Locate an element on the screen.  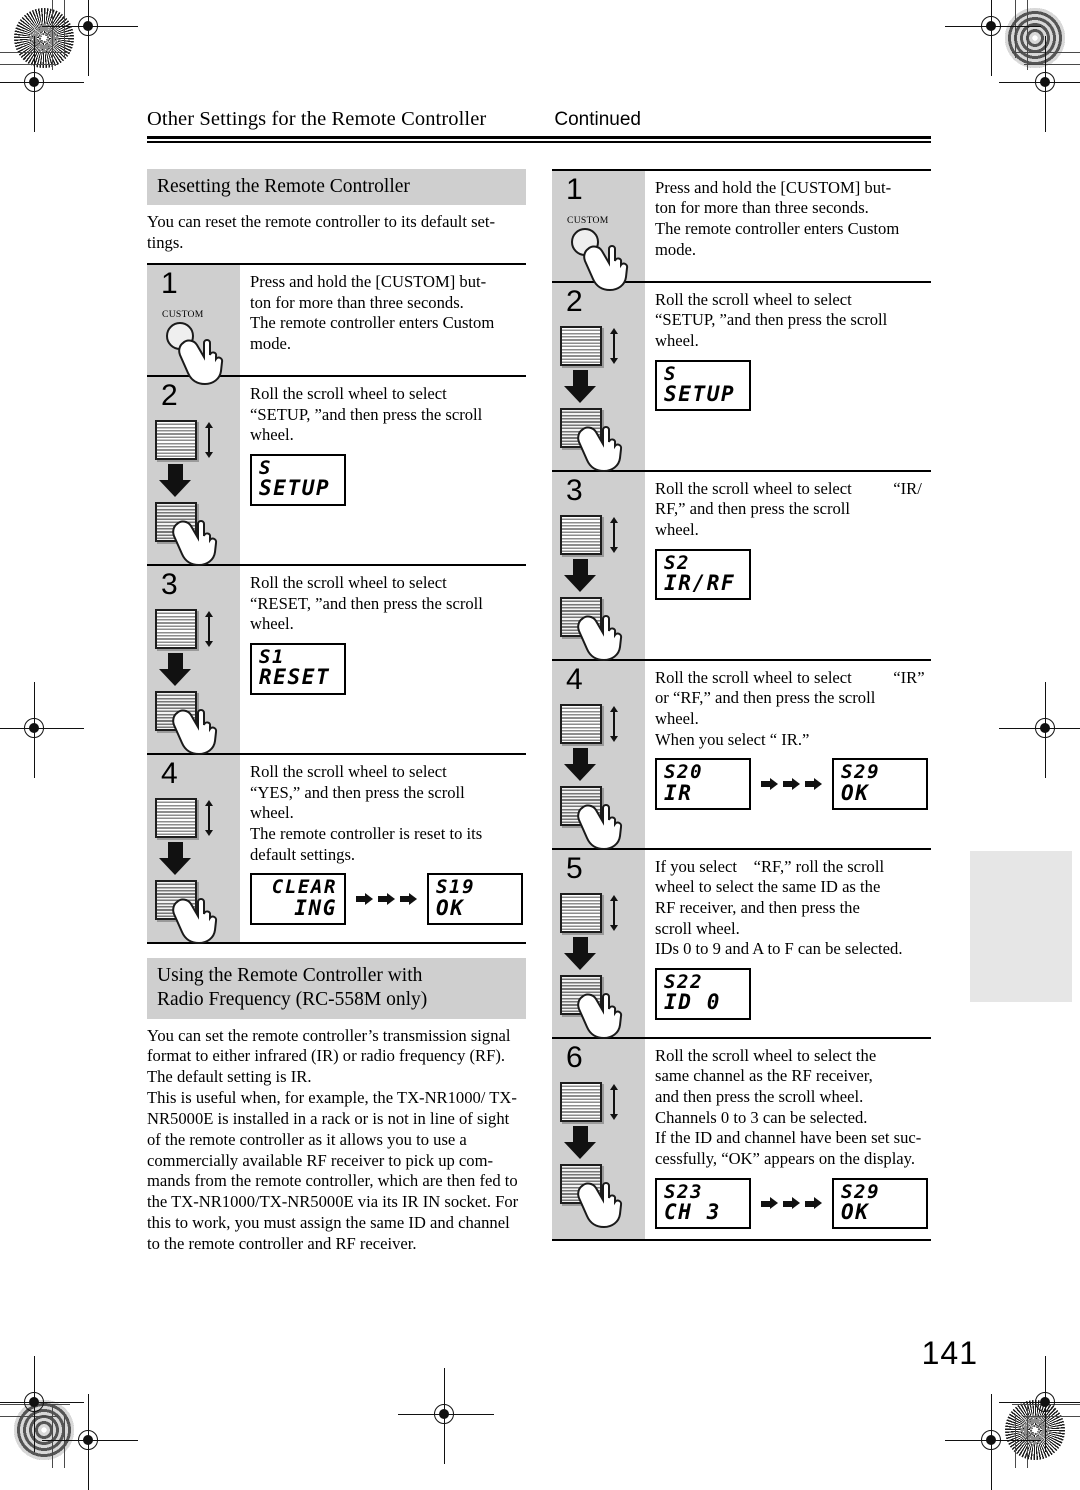
lcd-display: S1 RESET is located at coordinates (298, 669).